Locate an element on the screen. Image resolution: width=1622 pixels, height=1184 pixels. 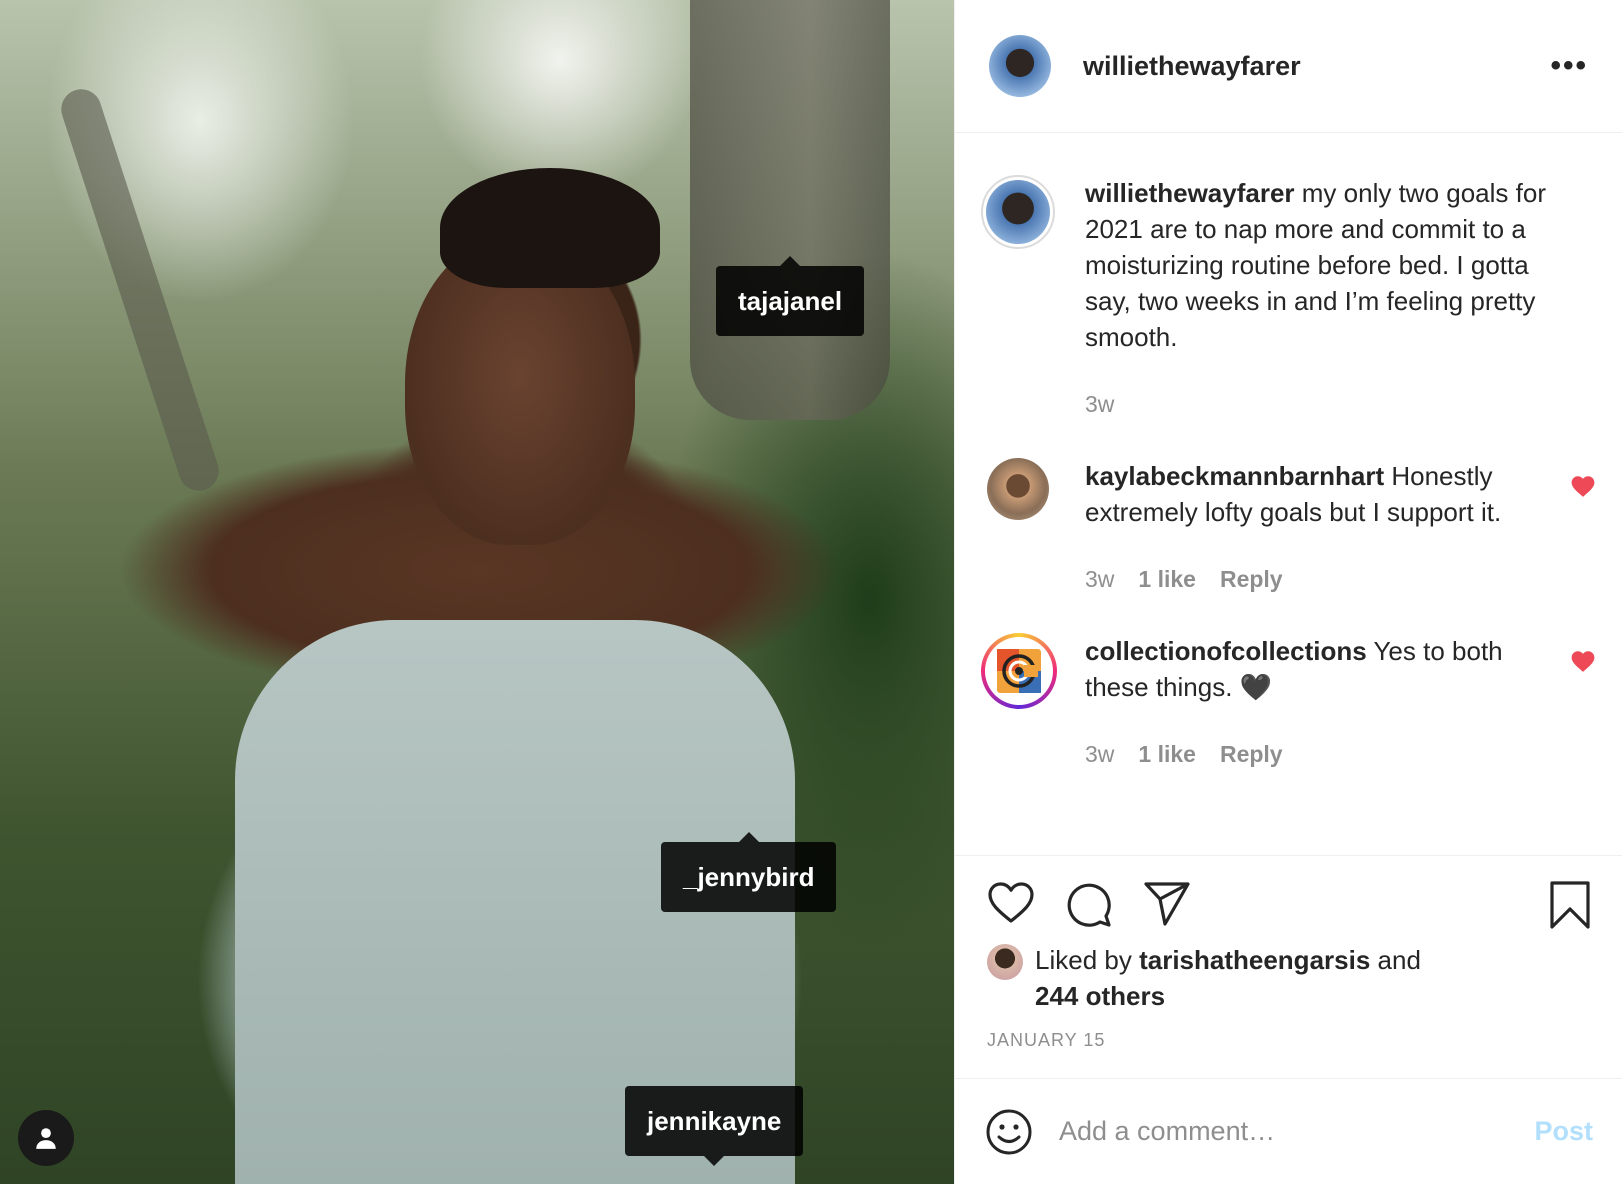
comment-username: kaylabeckmannbarnhart is located at coordinates (1234, 476).